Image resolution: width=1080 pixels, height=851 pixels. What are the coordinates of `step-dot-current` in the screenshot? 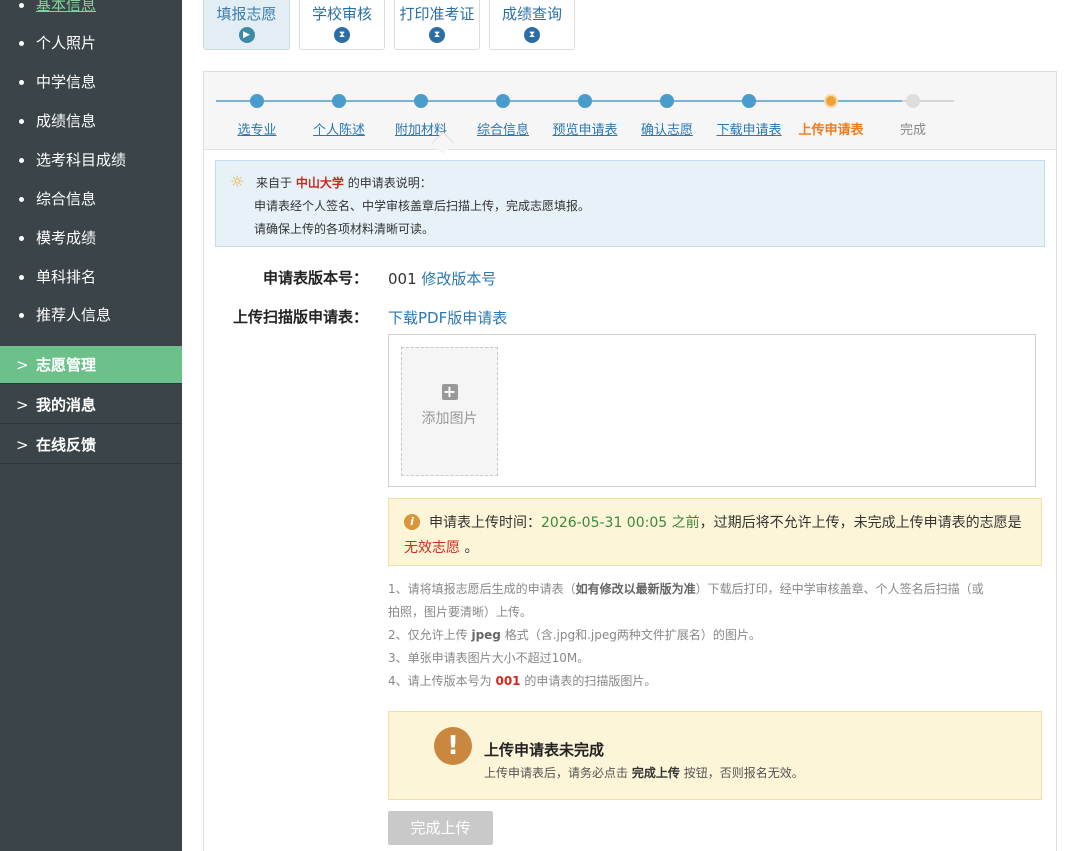 It's located at (831, 101).